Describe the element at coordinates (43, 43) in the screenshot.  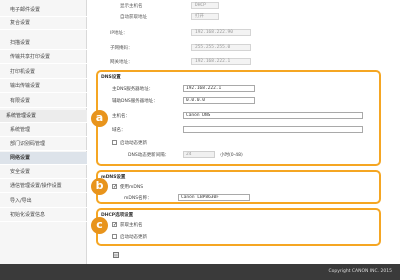
I see `sidebar-item-scan: 扫描设置` at that location.